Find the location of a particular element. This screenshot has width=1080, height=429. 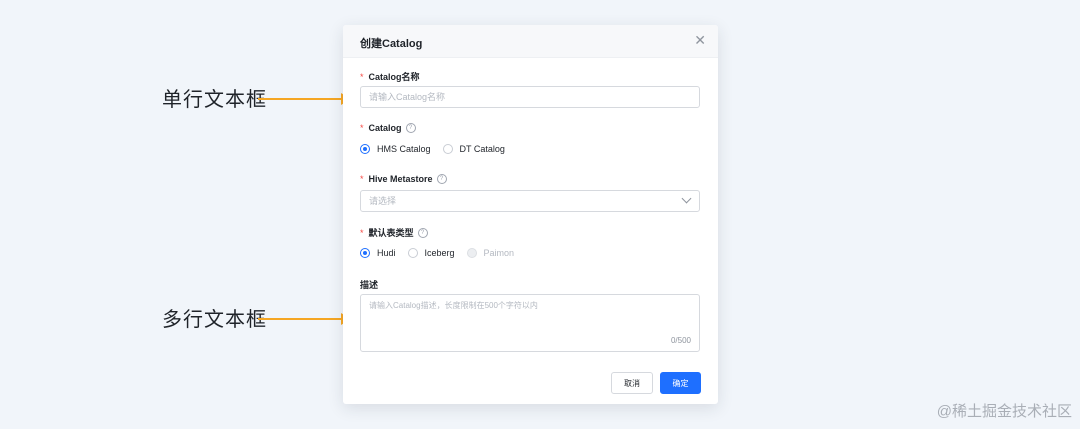

char-counter: 0/500 is located at coordinates (680, 340).